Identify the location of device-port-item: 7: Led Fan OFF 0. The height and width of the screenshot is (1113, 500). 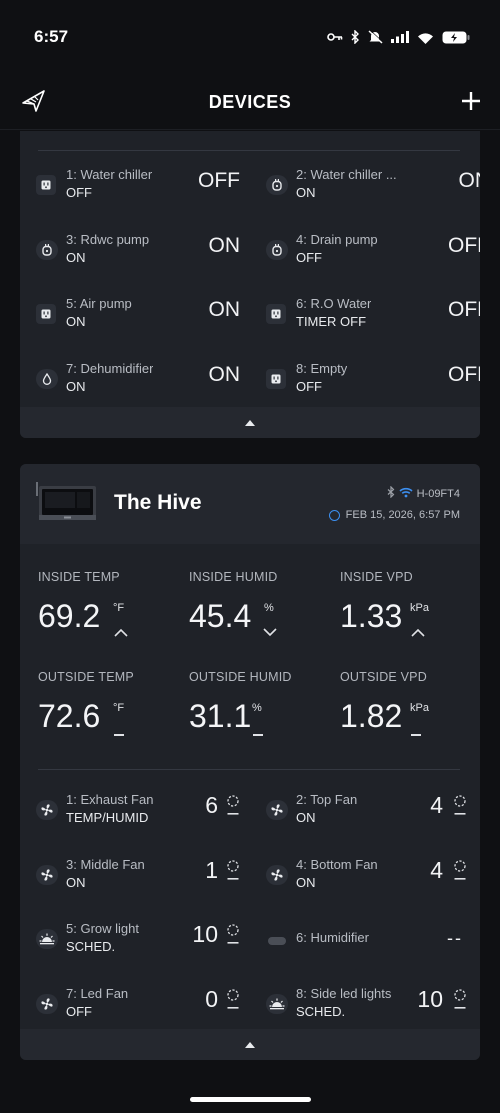
(130, 1011).